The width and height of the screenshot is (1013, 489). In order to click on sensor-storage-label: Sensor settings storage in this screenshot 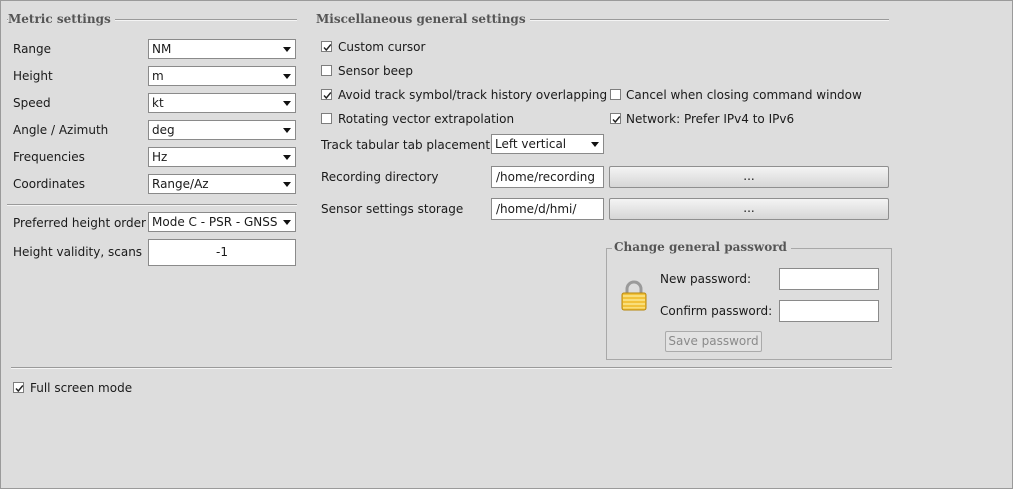, I will do `click(392, 209)`.